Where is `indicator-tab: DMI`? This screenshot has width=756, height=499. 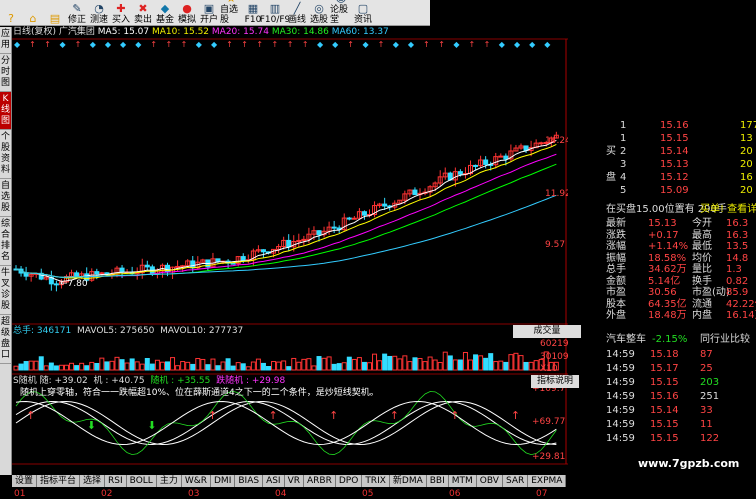
indicator-tab: DMI is located at coordinates (223, 481).